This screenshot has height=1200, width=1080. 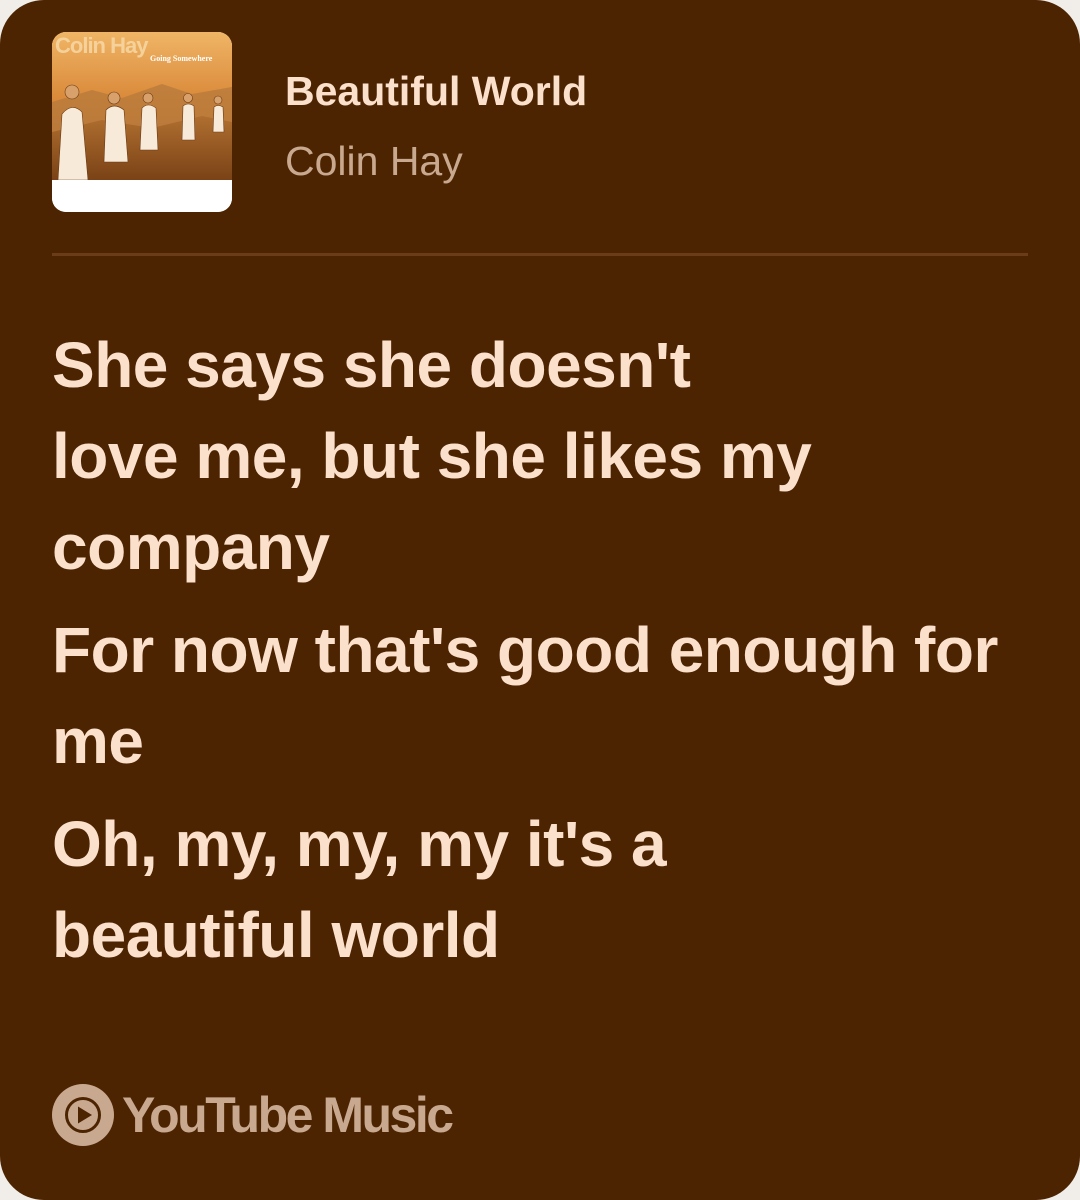 I want to click on album-cover-art: Colin Hay Going Somewhere, so click(x=142, y=122).